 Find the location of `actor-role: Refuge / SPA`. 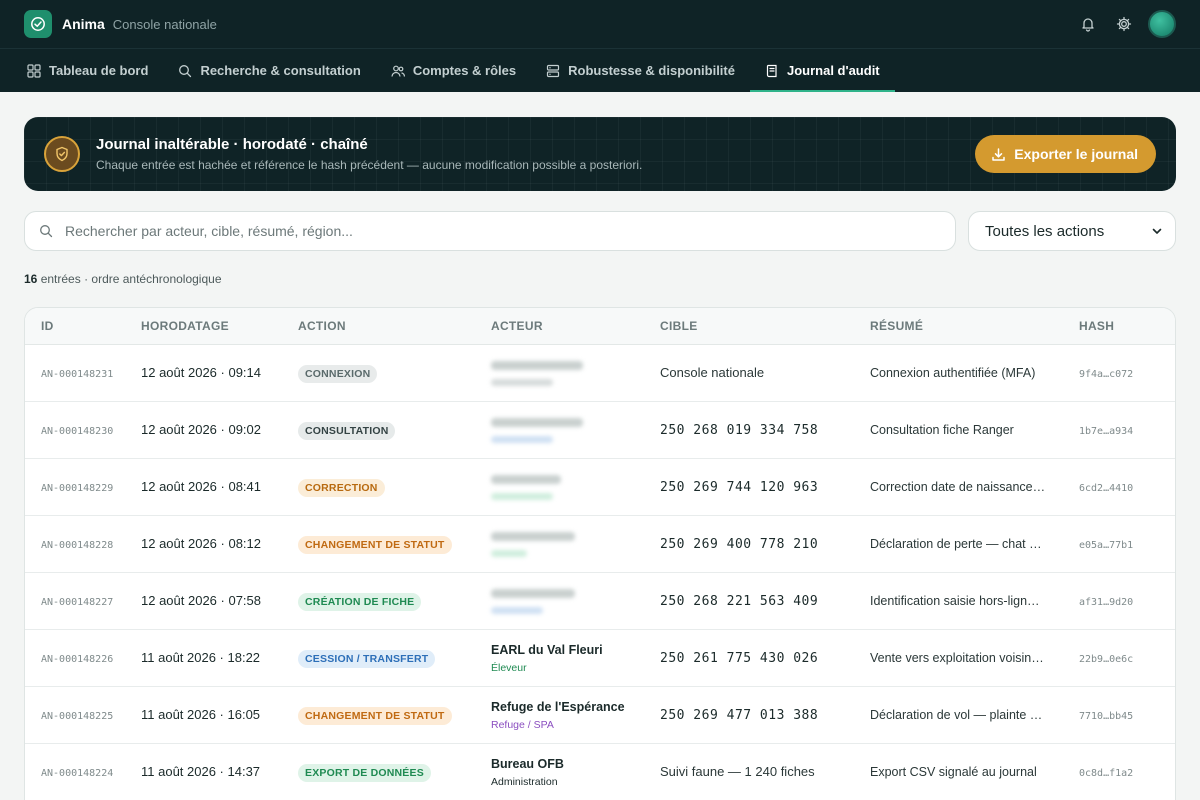

actor-role: Refuge / SPA is located at coordinates (522, 724).